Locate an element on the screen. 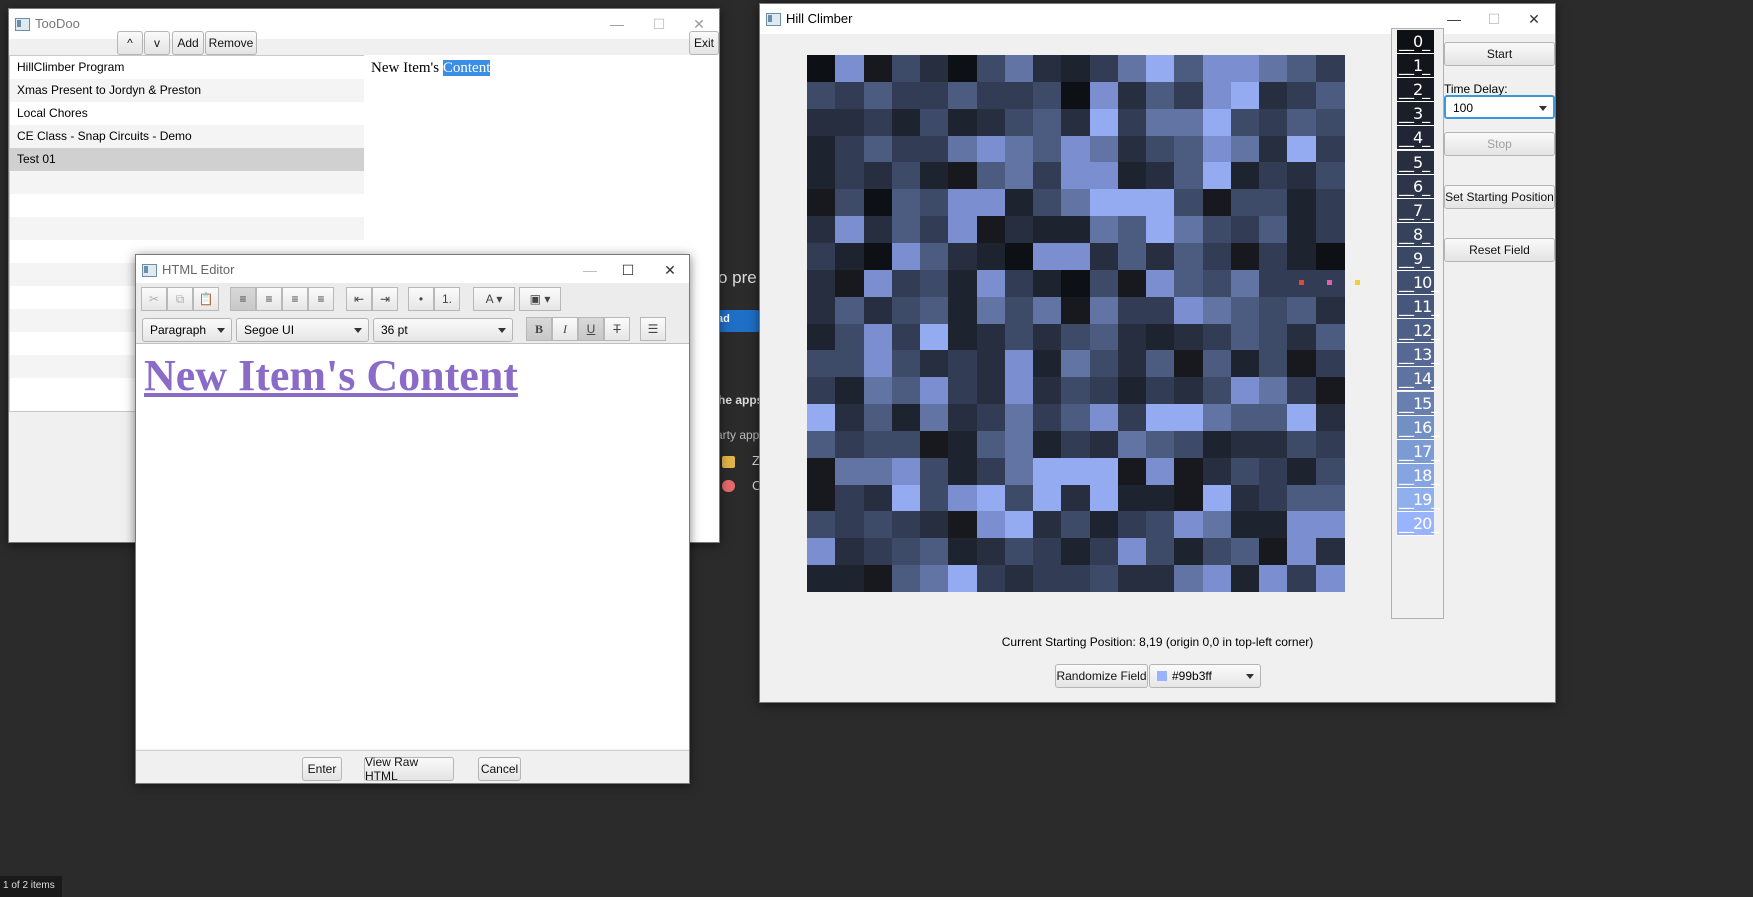 This screenshot has width=1753, height=897. strikethrough-icon: T is located at coordinates (617, 329).